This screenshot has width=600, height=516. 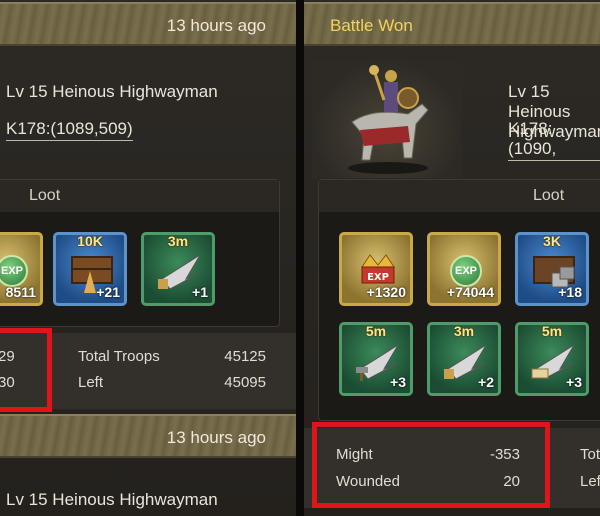 What do you see at coordinates (108, 292) in the screenshot?
I see `loot-qty: +21` at bounding box center [108, 292].